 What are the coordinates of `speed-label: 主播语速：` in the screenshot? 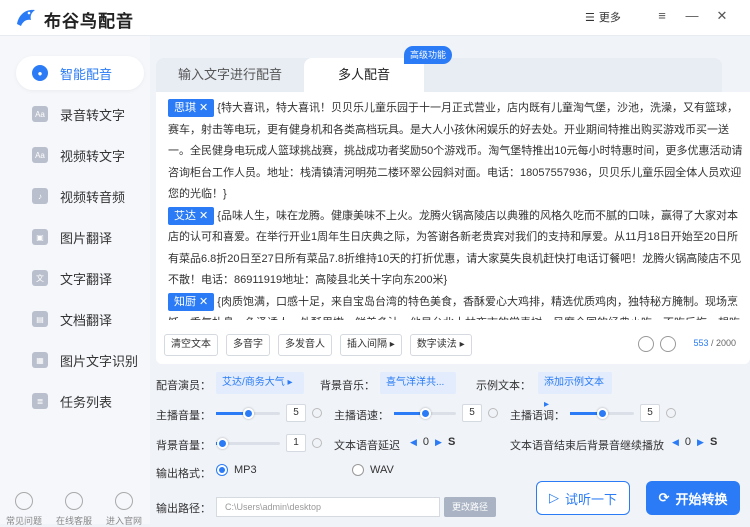 It's located at (361, 416).